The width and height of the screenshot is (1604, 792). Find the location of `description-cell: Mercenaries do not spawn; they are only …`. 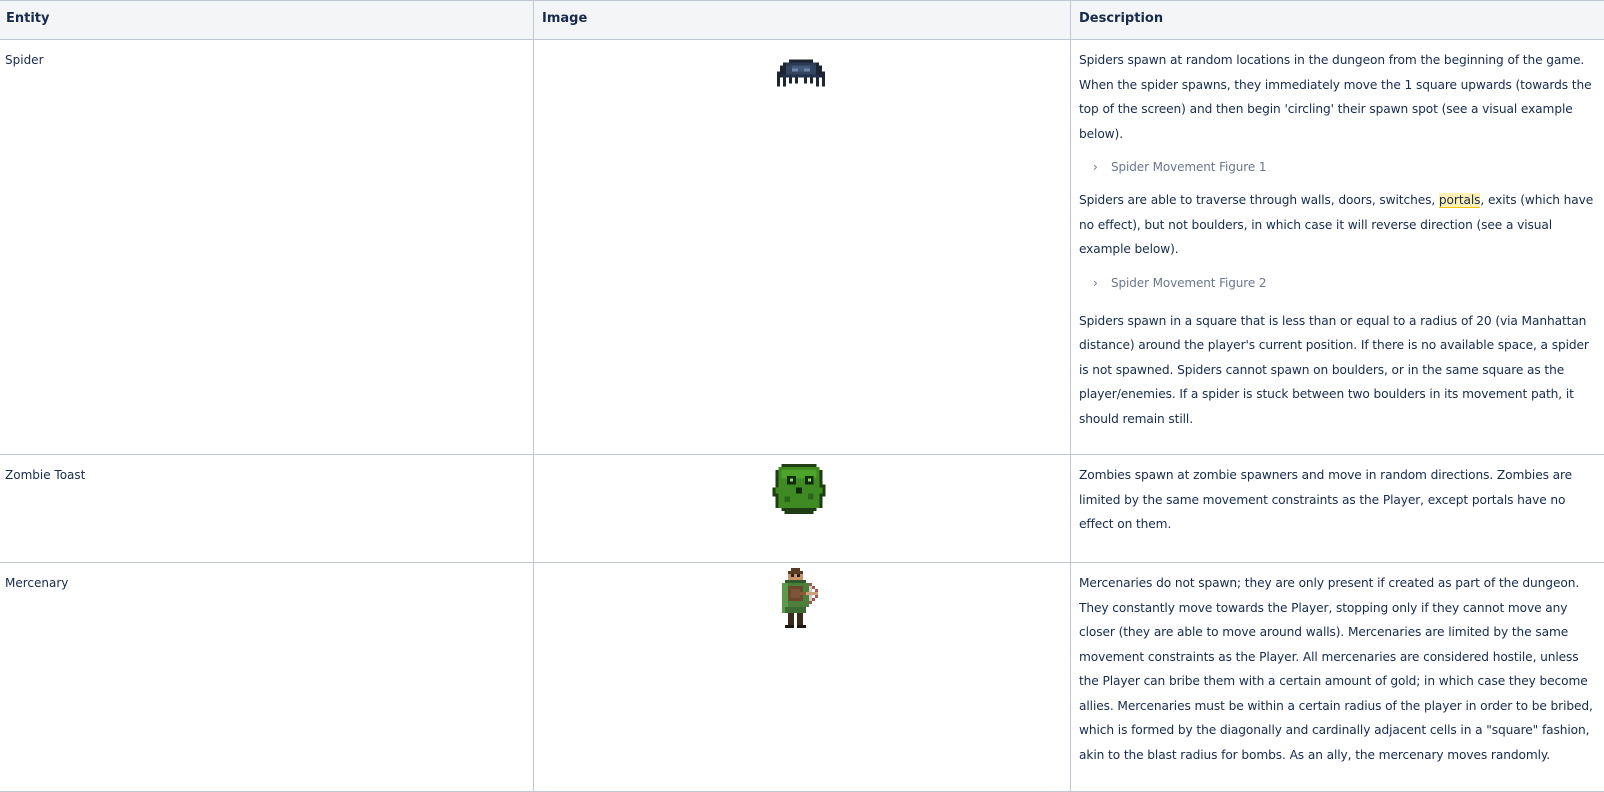

description-cell: Mercenaries do not spawn; they are only … is located at coordinates (1337, 676).